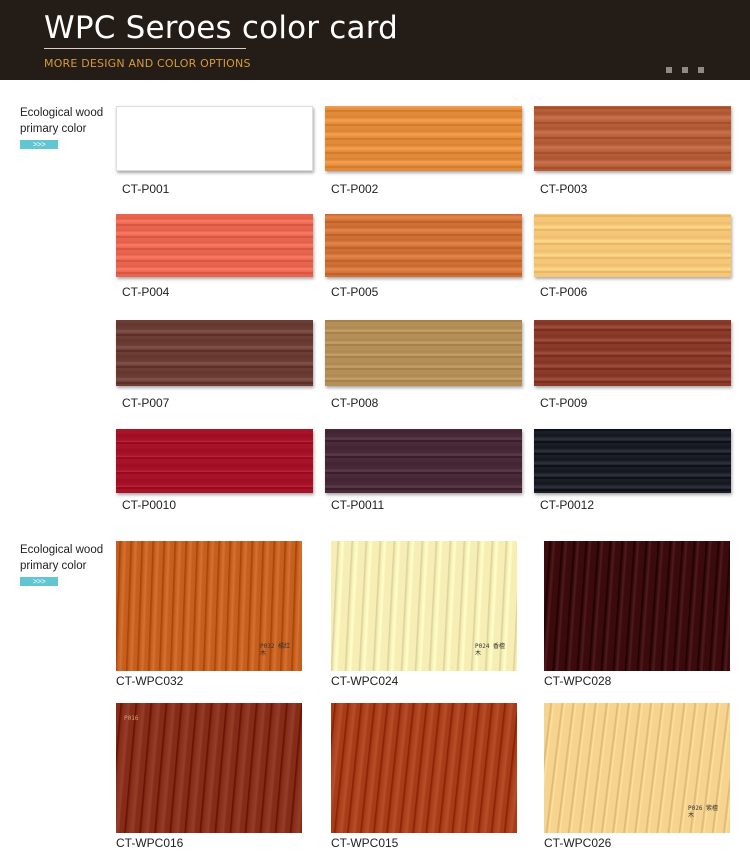 The image size is (750, 856). I want to click on color-code: CT-WPC028, so click(578, 681).